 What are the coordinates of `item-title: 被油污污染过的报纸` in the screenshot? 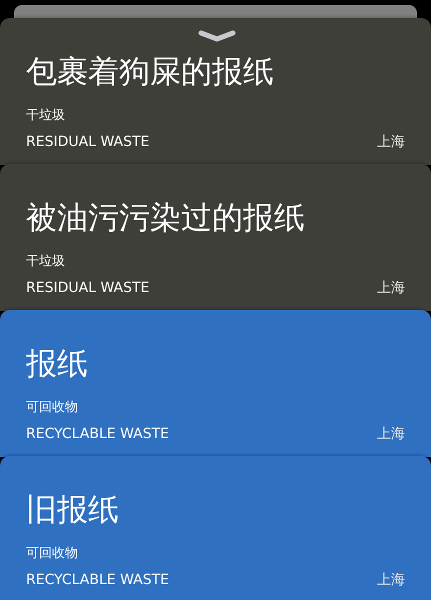 It's located at (166, 218).